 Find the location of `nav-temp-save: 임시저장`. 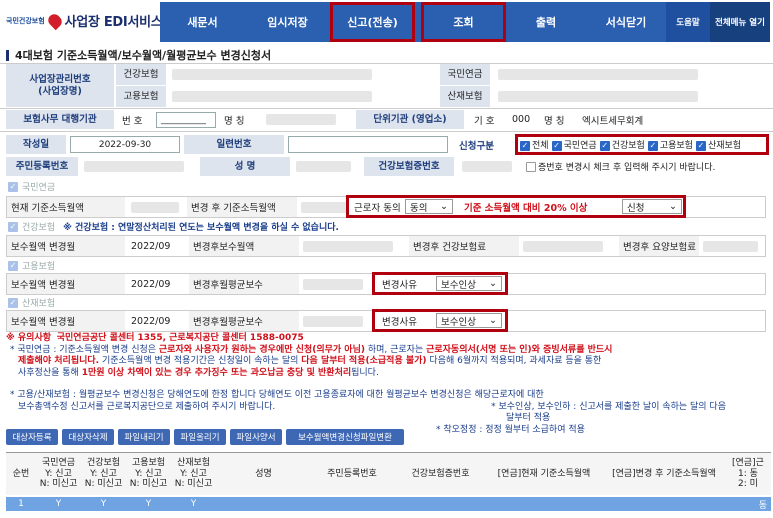

nav-temp-save: 임시저장 is located at coordinates (287, 22).